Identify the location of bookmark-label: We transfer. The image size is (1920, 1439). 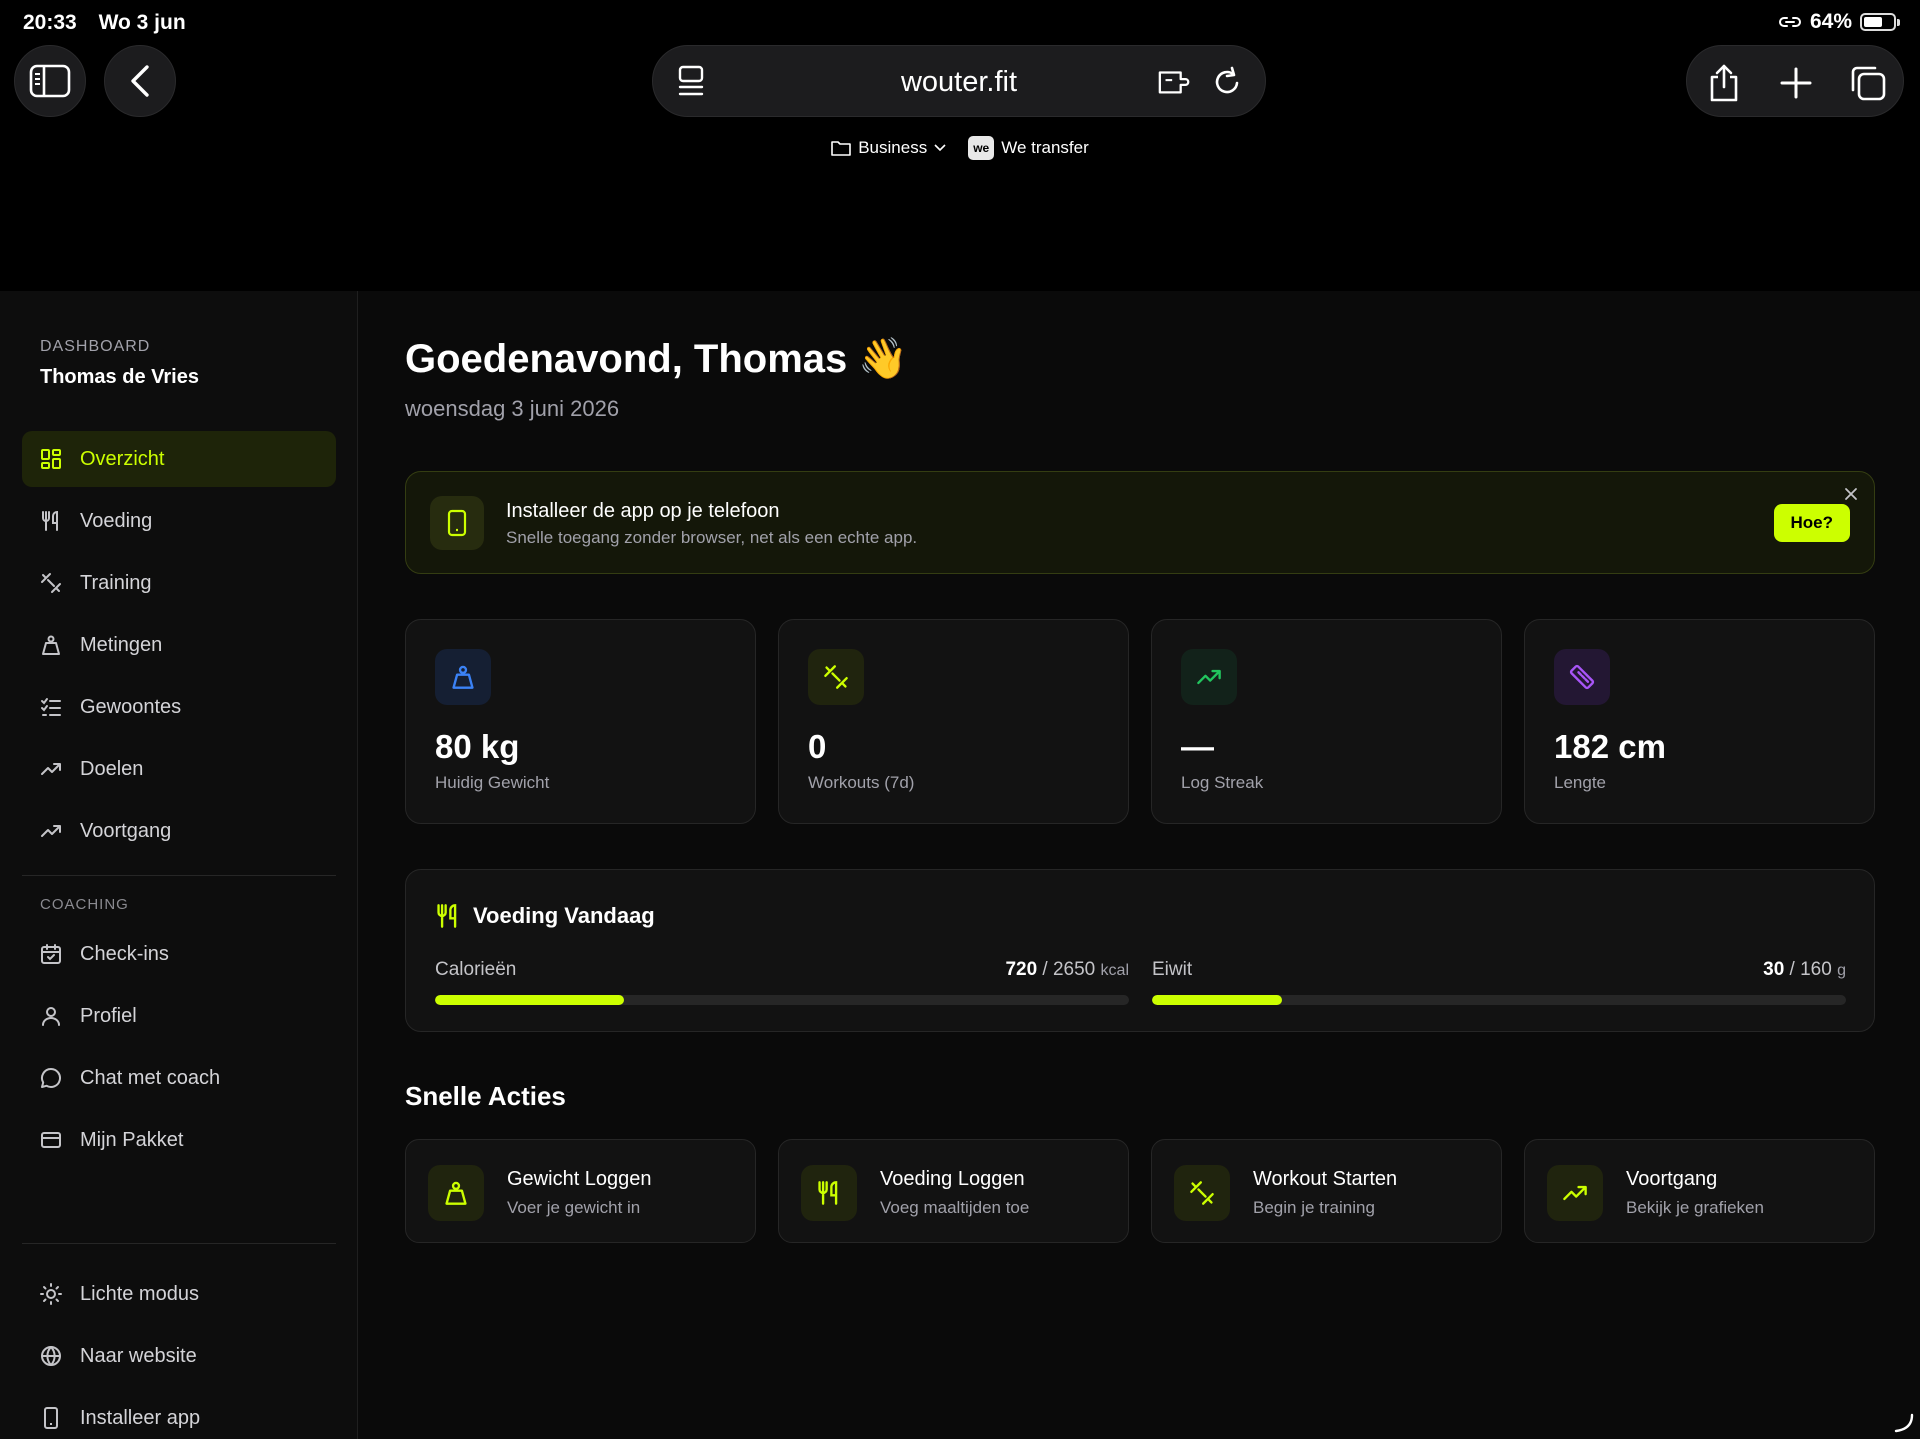
(1045, 147).